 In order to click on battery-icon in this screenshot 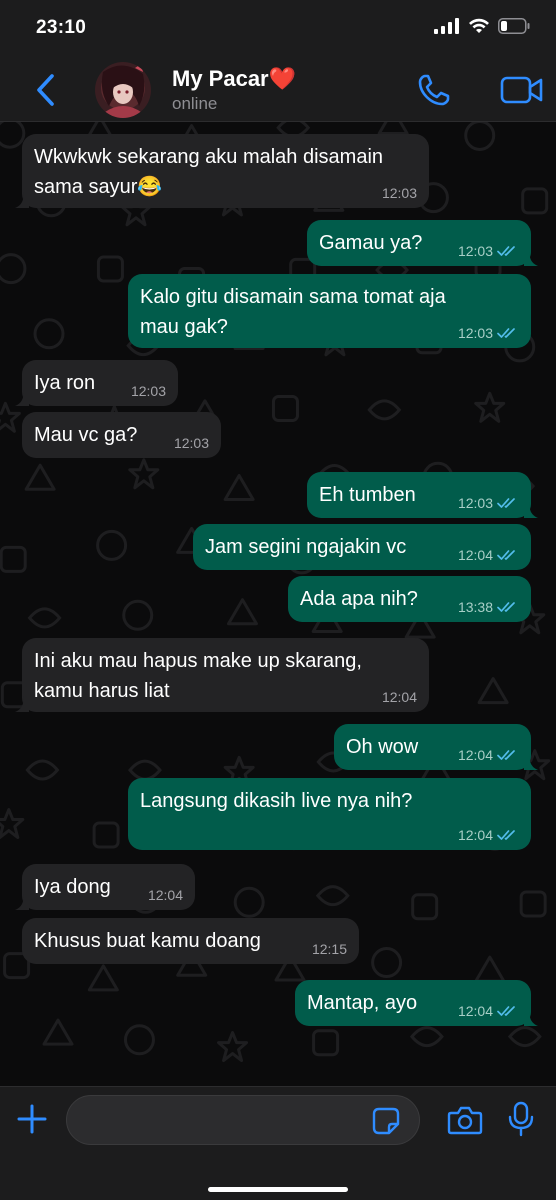, I will do `click(514, 26)`.